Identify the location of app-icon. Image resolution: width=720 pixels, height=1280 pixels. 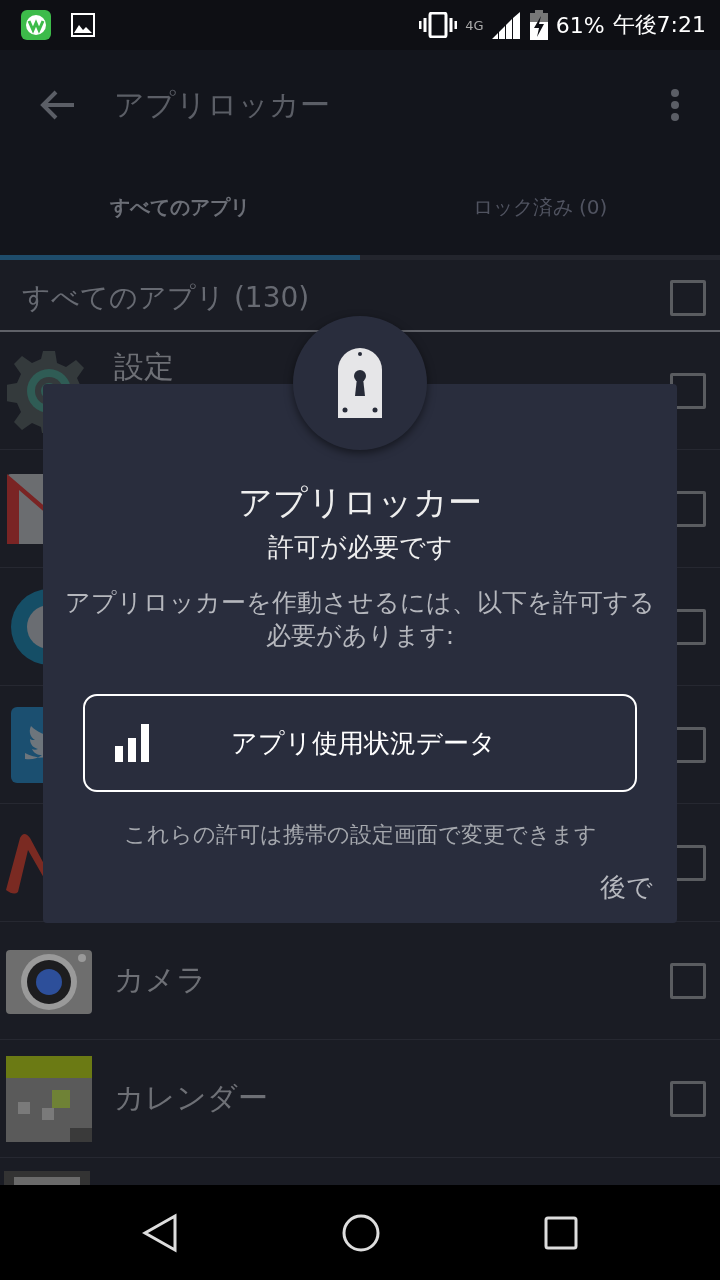
(47, 1178).